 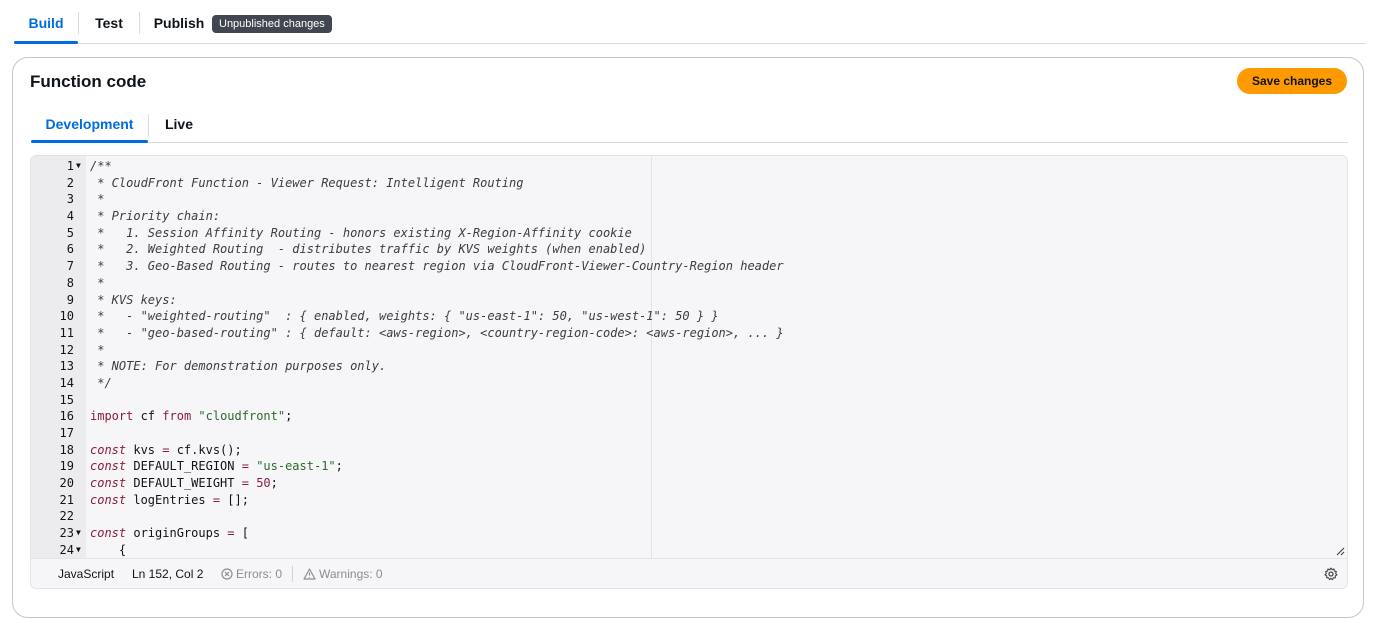 What do you see at coordinates (66, 433) in the screenshot?
I see `line-number: 17` at bounding box center [66, 433].